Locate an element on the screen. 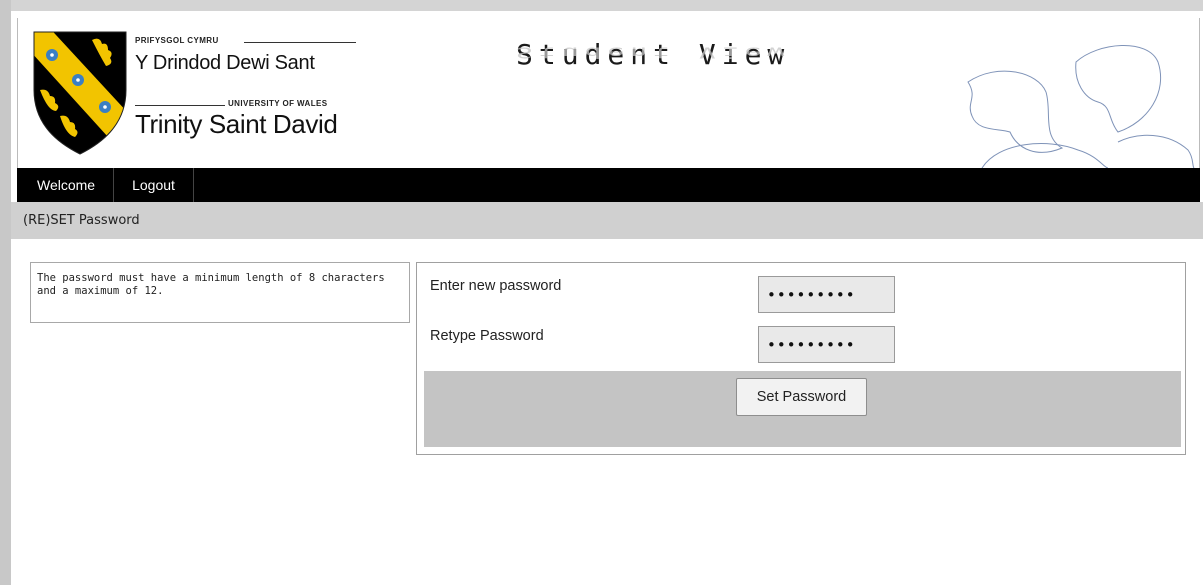 The image size is (1203, 585). nav-logout-link: Logout is located at coordinates (154, 185).